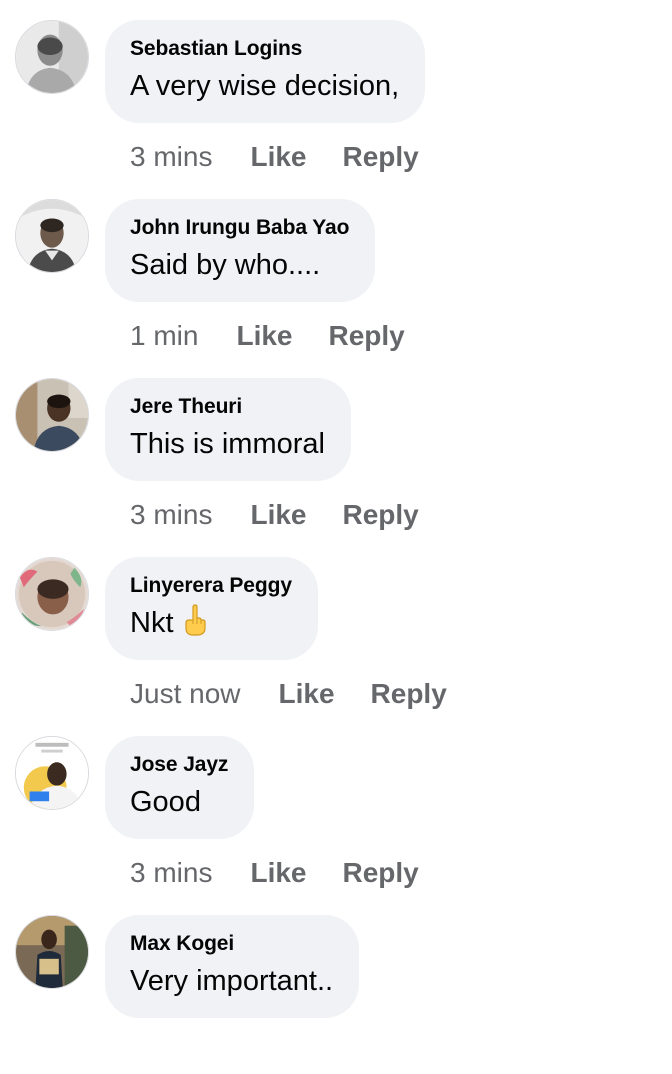  I want to click on comment-text: This is immoral, so click(227, 444).